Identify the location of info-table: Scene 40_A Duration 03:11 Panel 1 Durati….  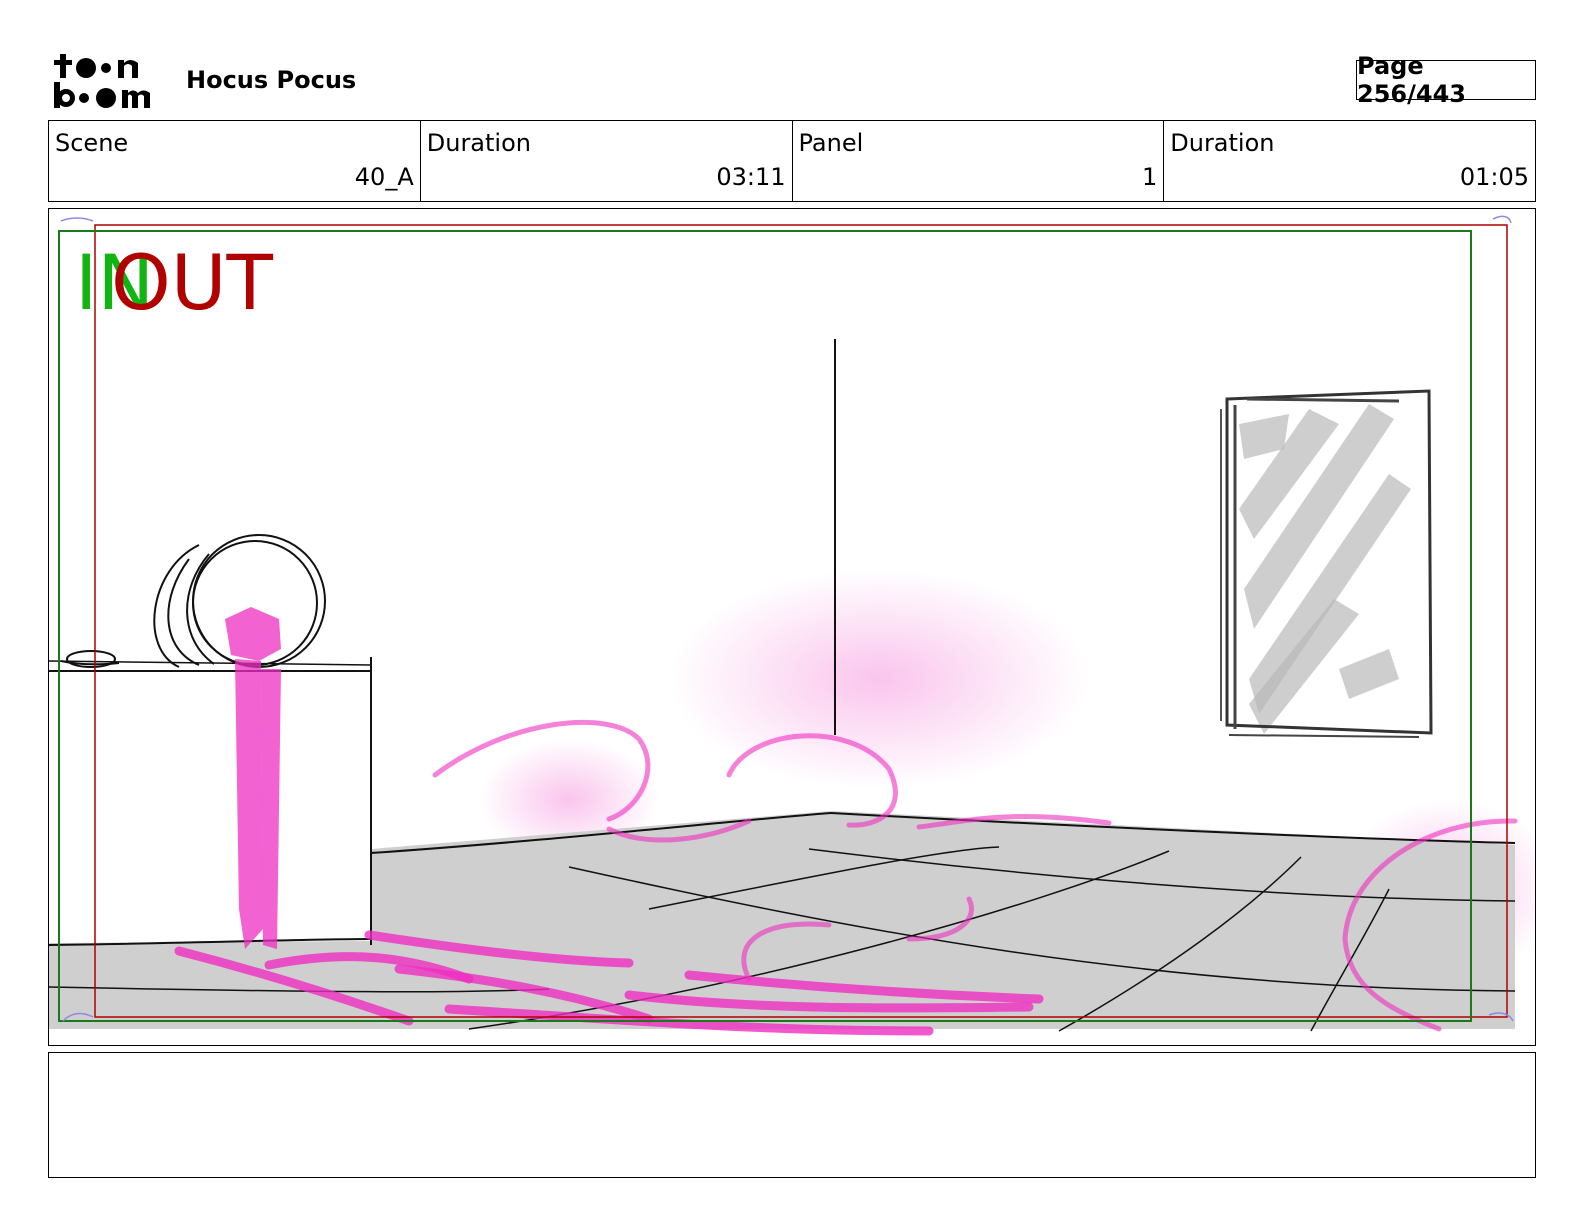
(792, 161).